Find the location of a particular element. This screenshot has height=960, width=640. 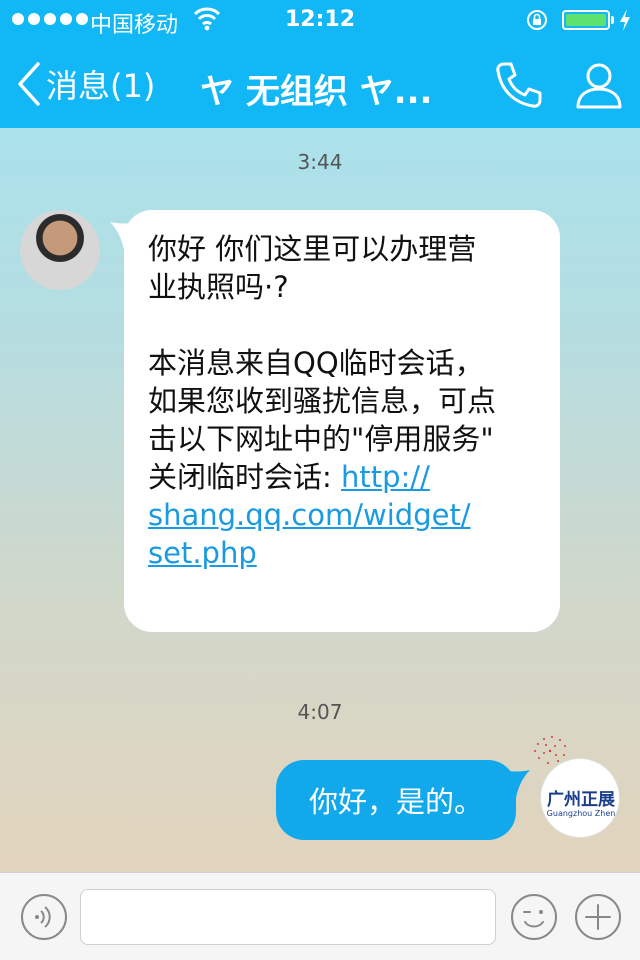

input-bar is located at coordinates (320, 916).